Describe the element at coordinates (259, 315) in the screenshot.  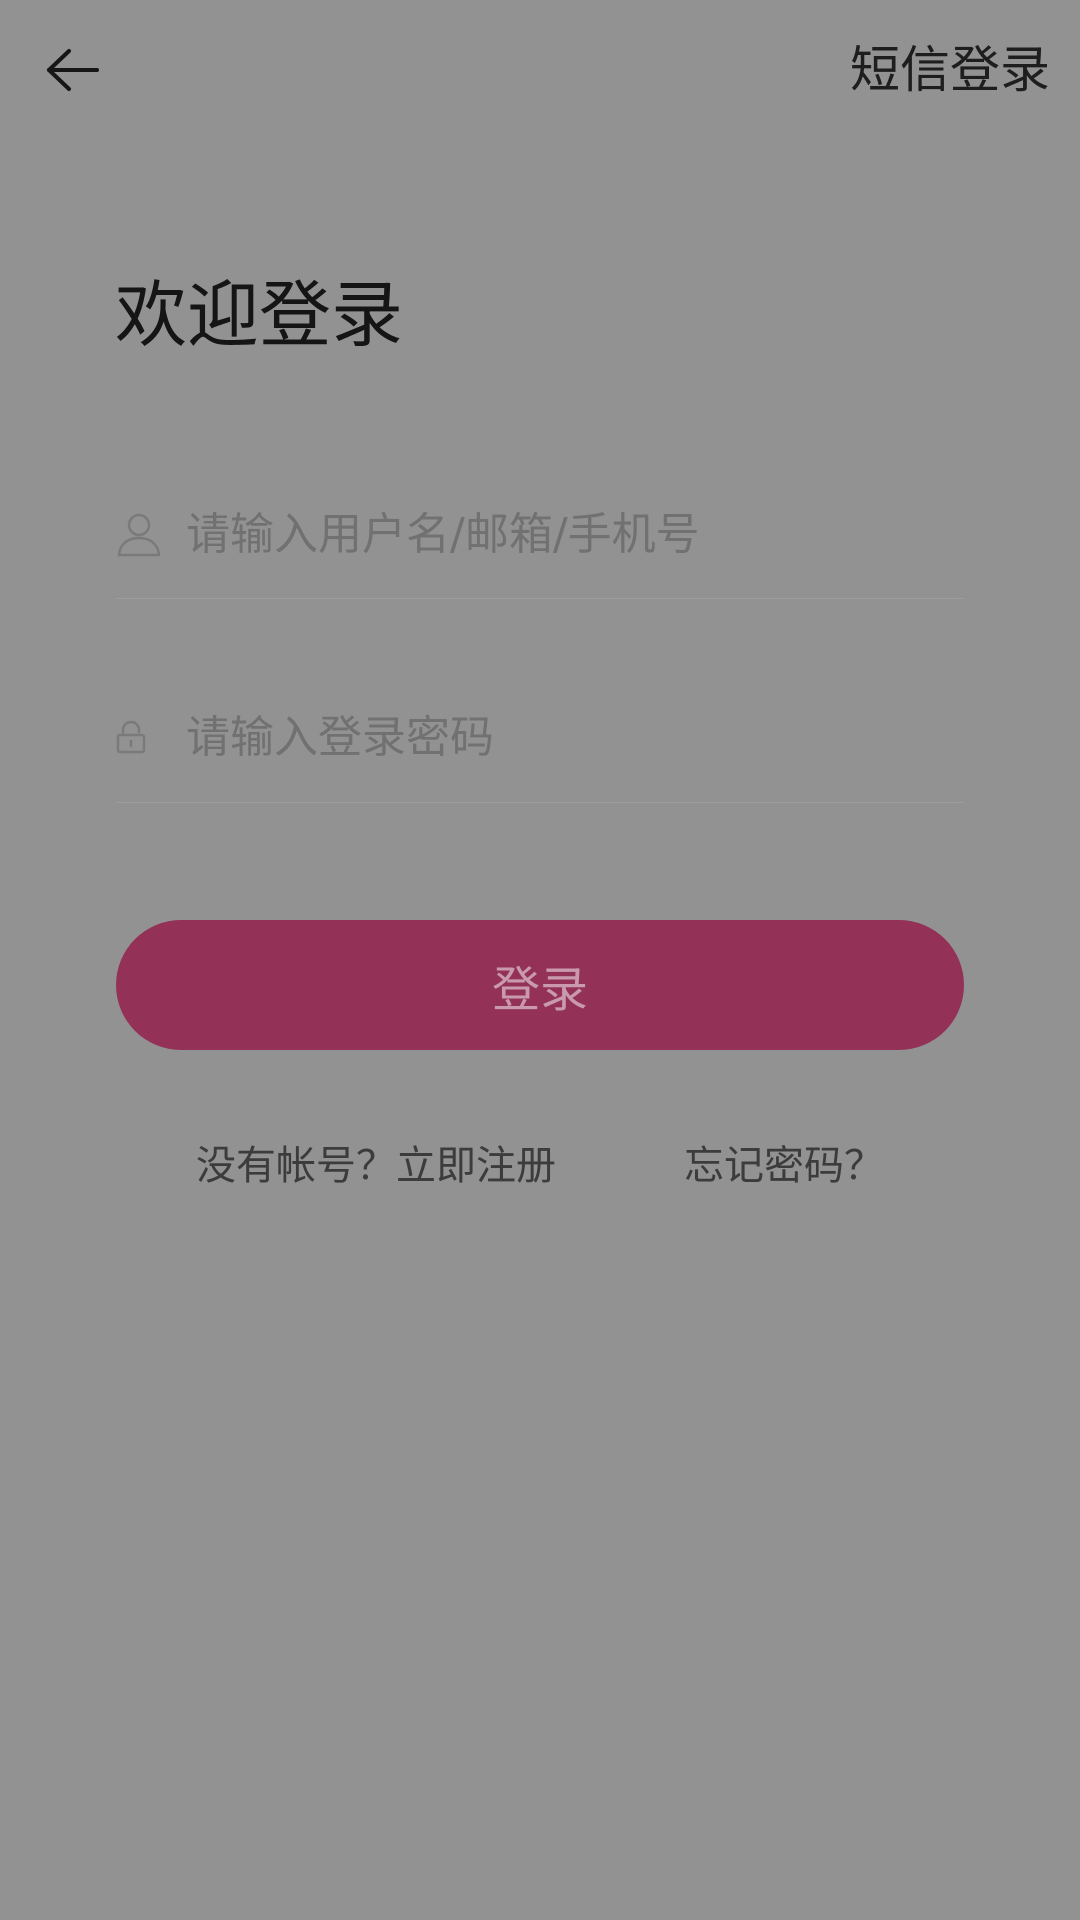
I see `page-title: 欢迎登录` at that location.